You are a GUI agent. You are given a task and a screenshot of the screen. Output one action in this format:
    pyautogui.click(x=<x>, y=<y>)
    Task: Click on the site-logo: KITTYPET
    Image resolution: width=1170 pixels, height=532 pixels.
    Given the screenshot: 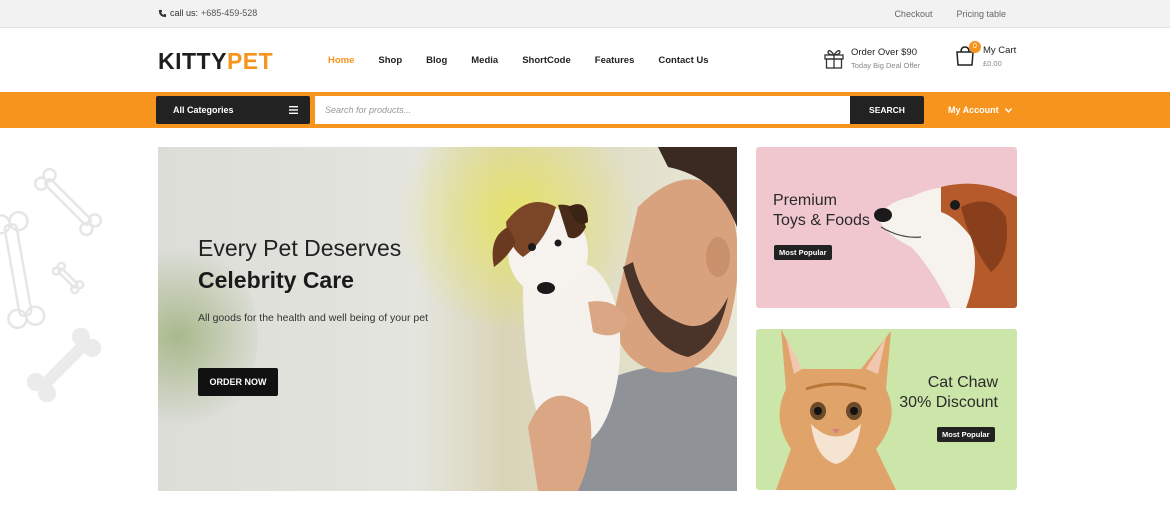 What is the action you would take?
    pyautogui.click(x=215, y=61)
    